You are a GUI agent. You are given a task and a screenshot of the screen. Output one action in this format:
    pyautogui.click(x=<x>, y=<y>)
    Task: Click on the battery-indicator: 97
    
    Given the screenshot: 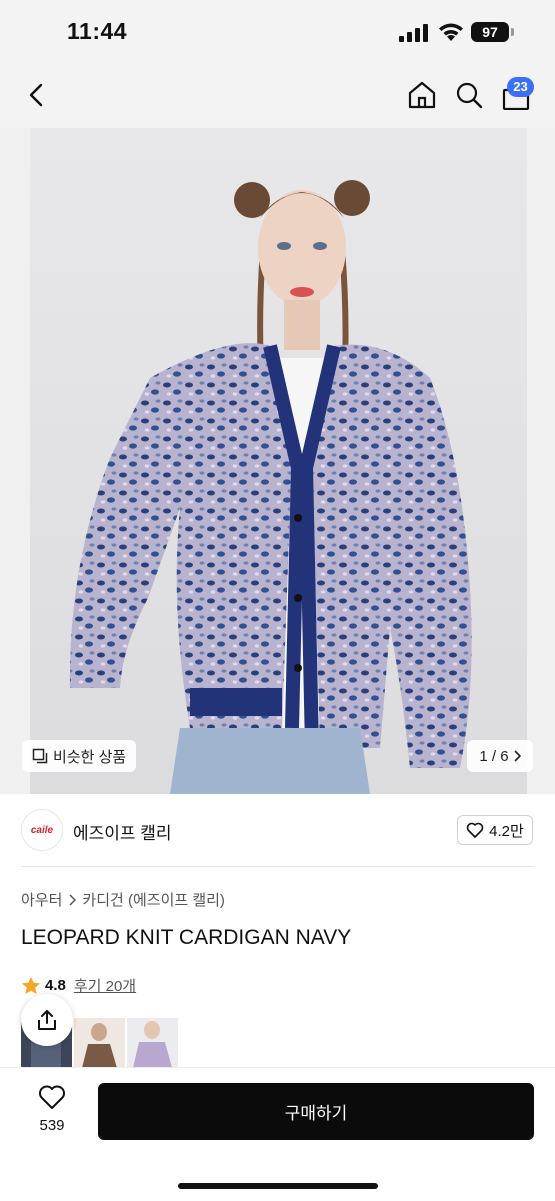 What is the action you would take?
    pyautogui.click(x=490, y=32)
    